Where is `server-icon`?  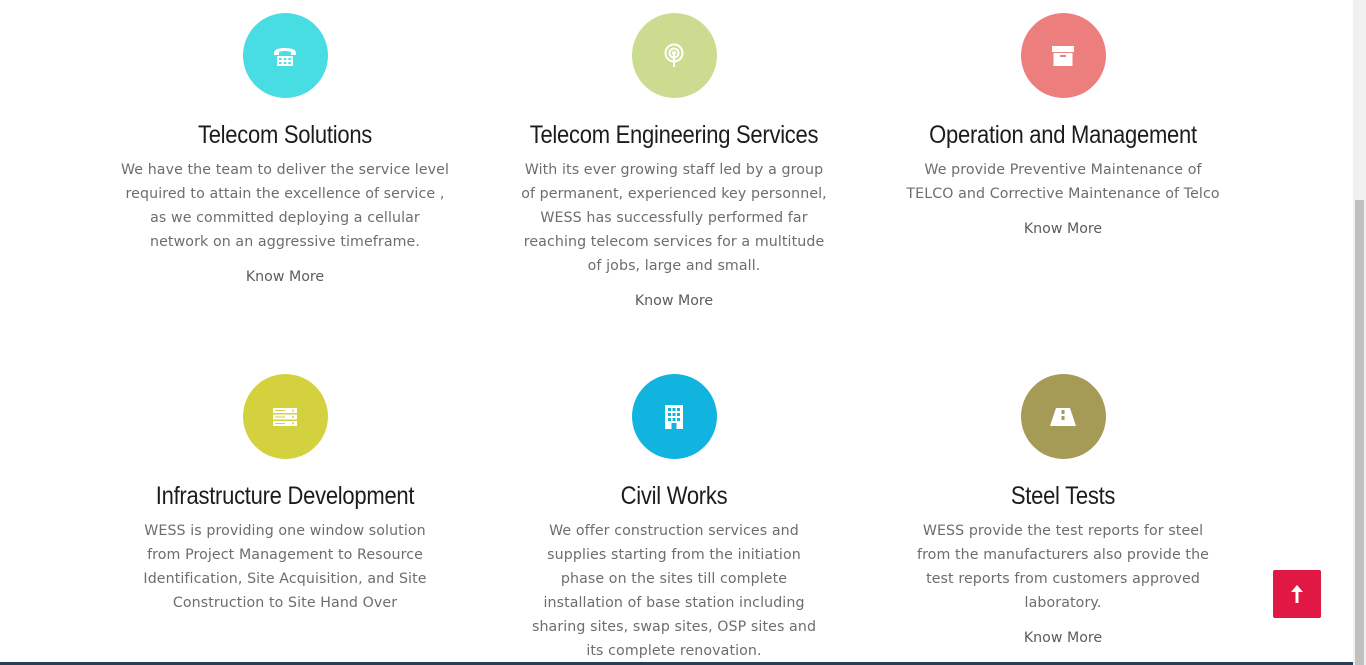
server-icon is located at coordinates (285, 416).